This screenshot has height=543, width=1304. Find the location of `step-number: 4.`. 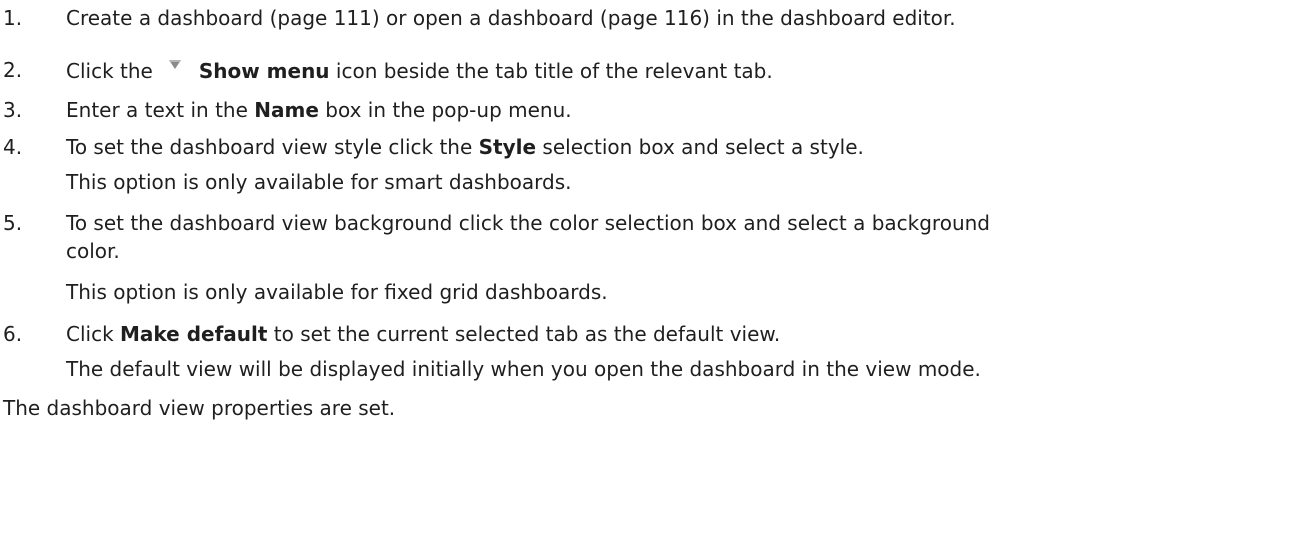

step-number: 4. is located at coordinates (13, 147).